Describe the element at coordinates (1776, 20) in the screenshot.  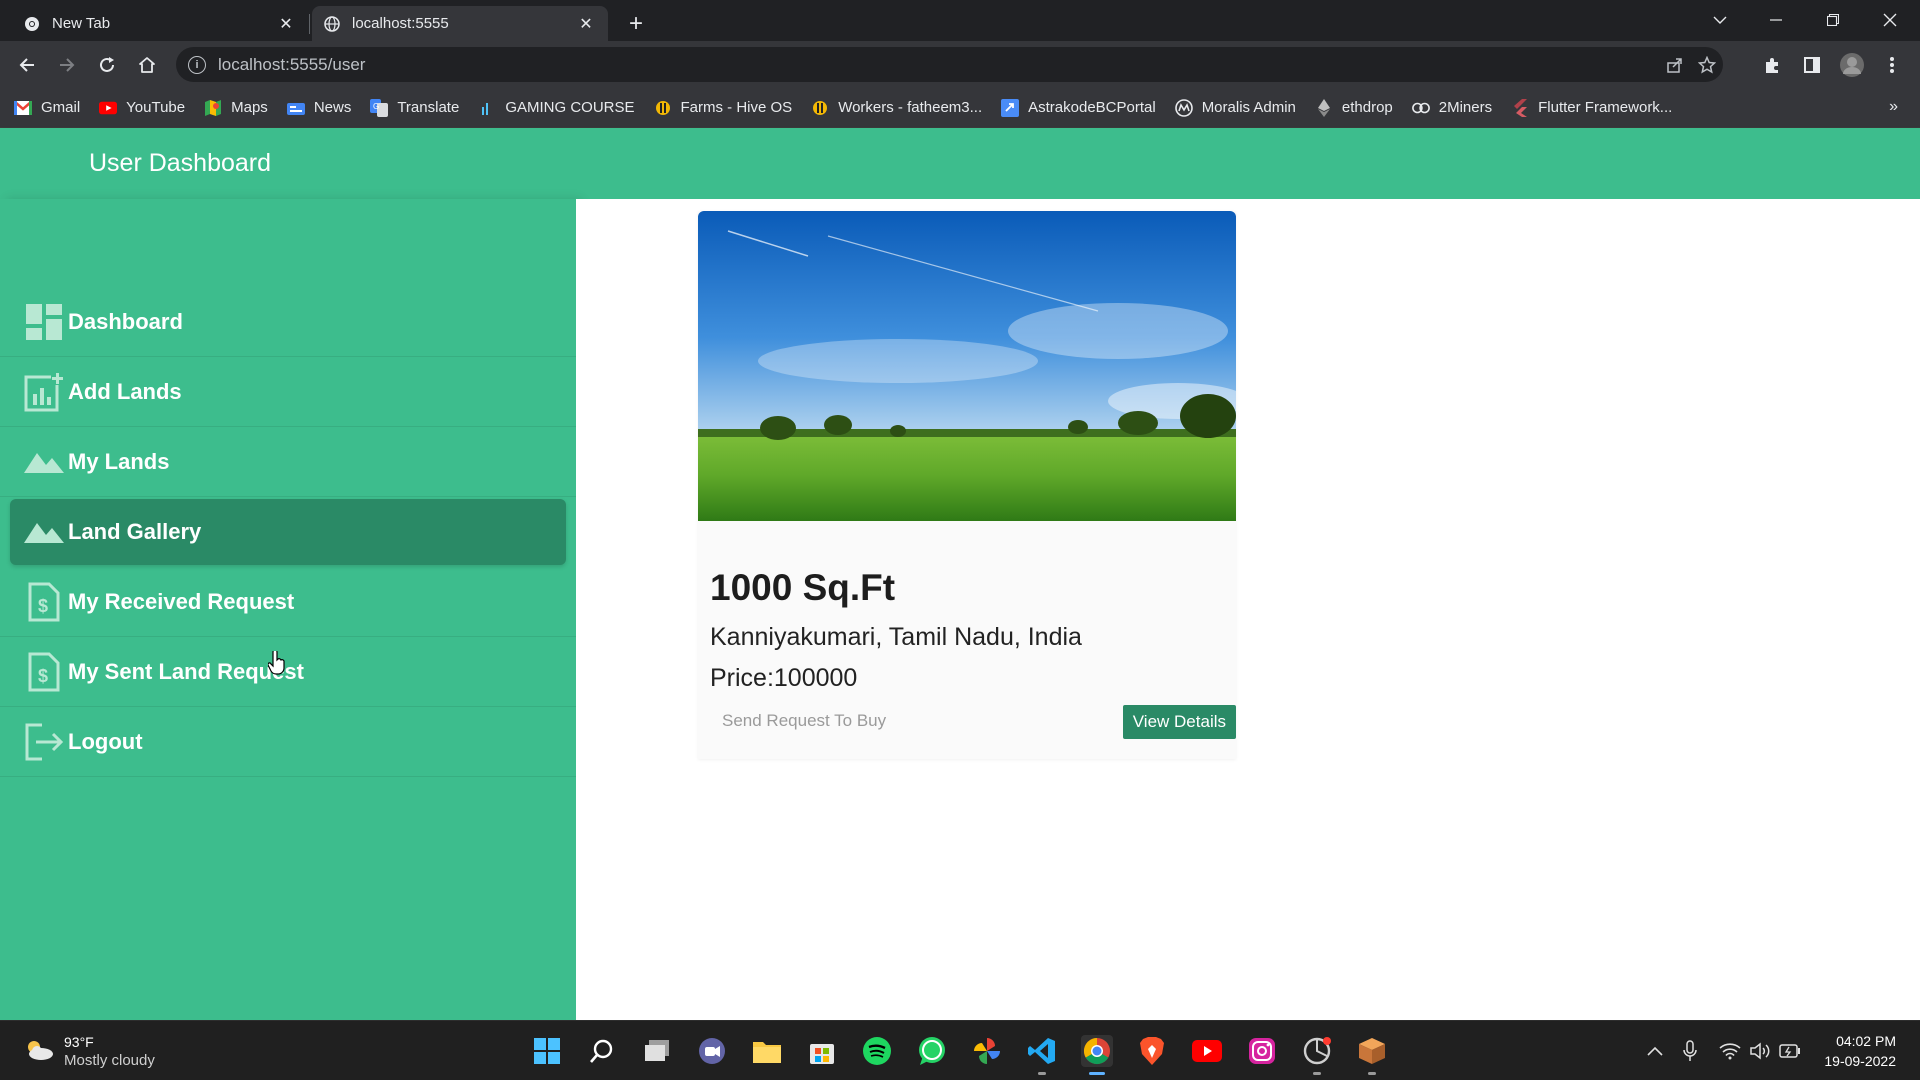
I see `minimize-button` at that location.